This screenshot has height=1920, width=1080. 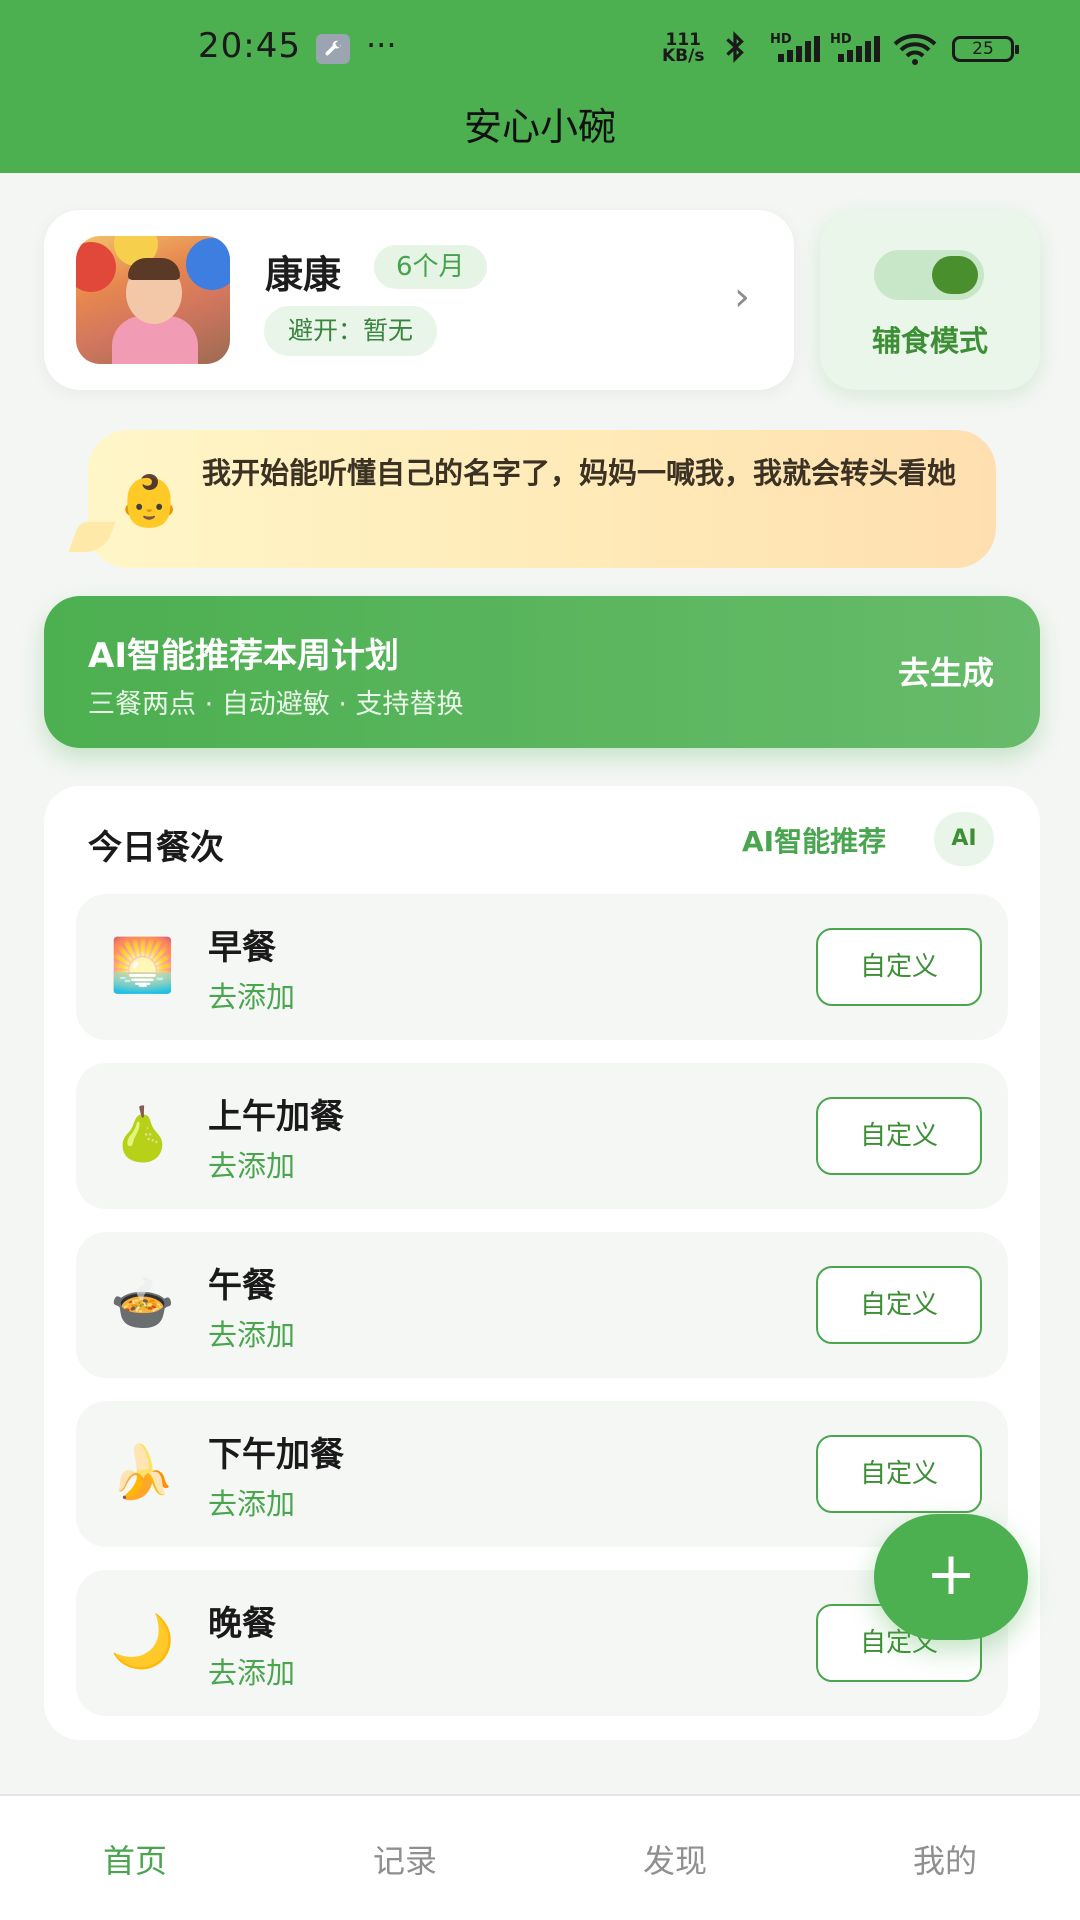 What do you see at coordinates (542, 1474) in the screenshot?
I see `meal-row-afternoon-snack: 🍌 下午加餐 去添加 自定义` at bounding box center [542, 1474].